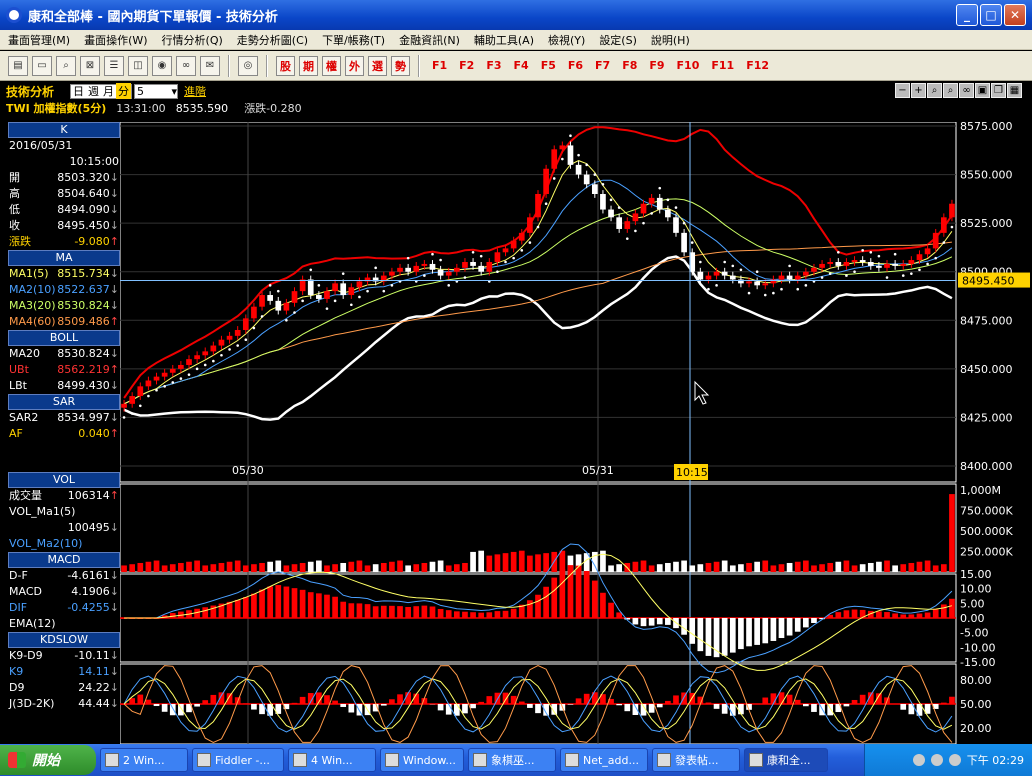 This screenshot has width=1032, height=776. I want to click on quick-futures-button: 期, so click(308, 65).